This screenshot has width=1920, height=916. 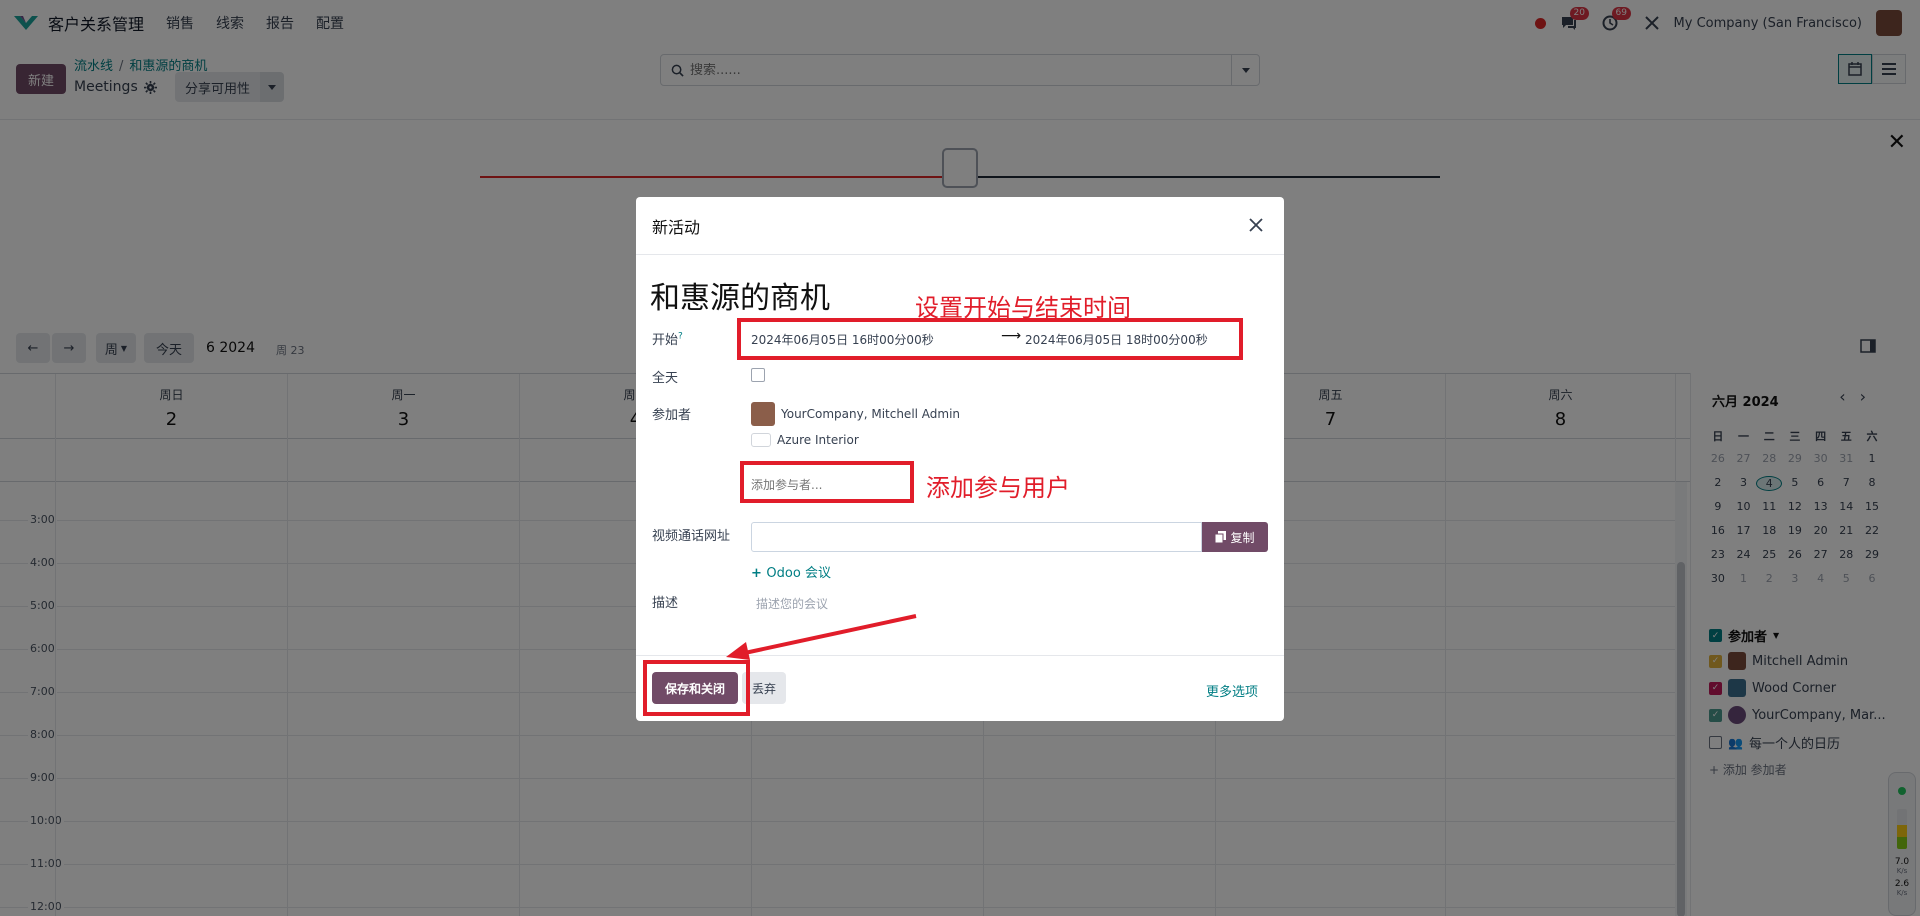 What do you see at coordinates (1023, 308) in the screenshot?
I see `annotation-set-time: 设置开始与结束时间` at bounding box center [1023, 308].